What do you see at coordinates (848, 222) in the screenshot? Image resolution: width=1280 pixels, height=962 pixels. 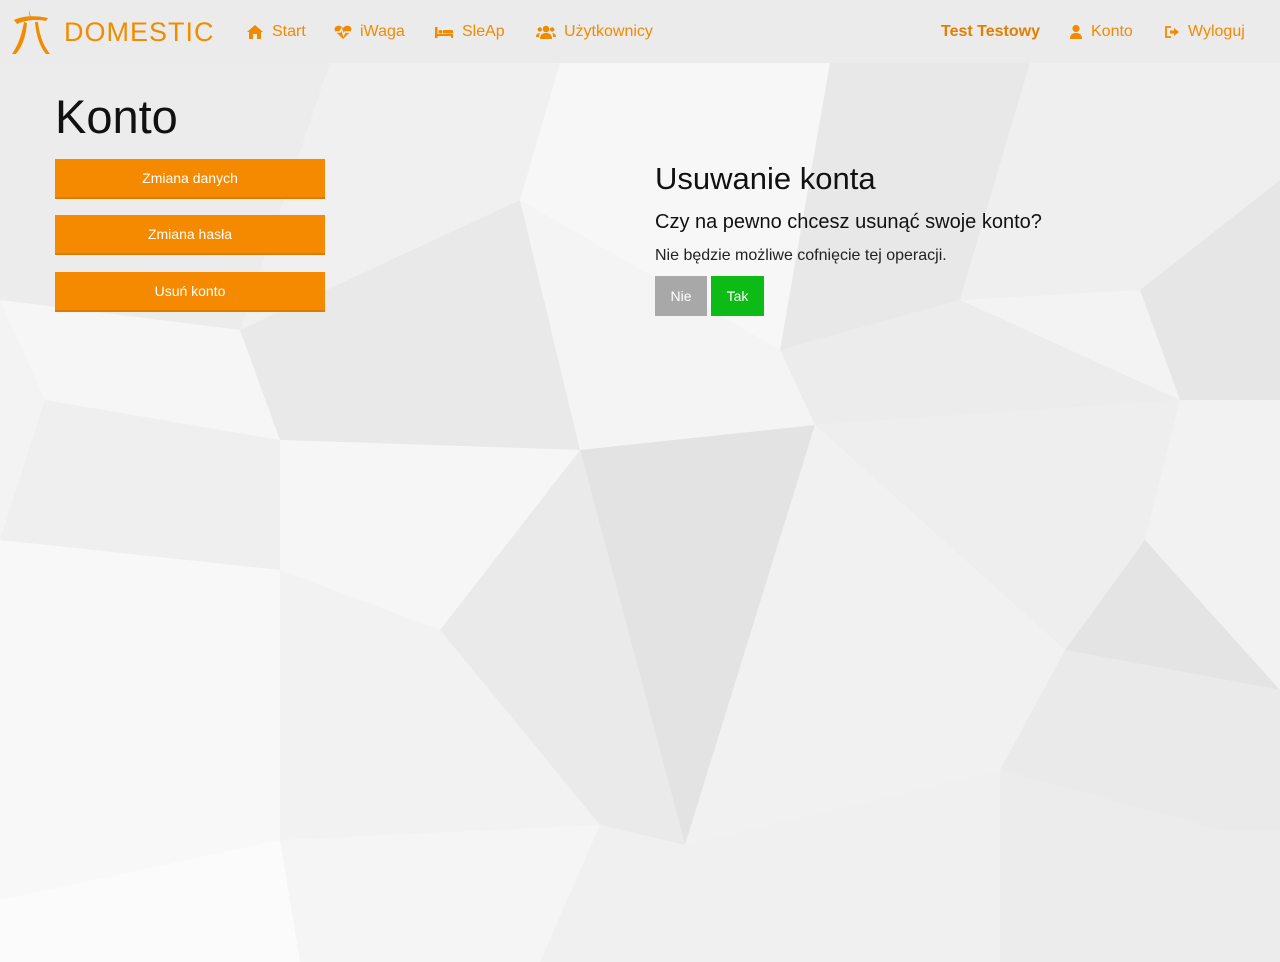 I see `delete-confirm-question: Czy na pewno chcesz usunąć swoje konto?` at bounding box center [848, 222].